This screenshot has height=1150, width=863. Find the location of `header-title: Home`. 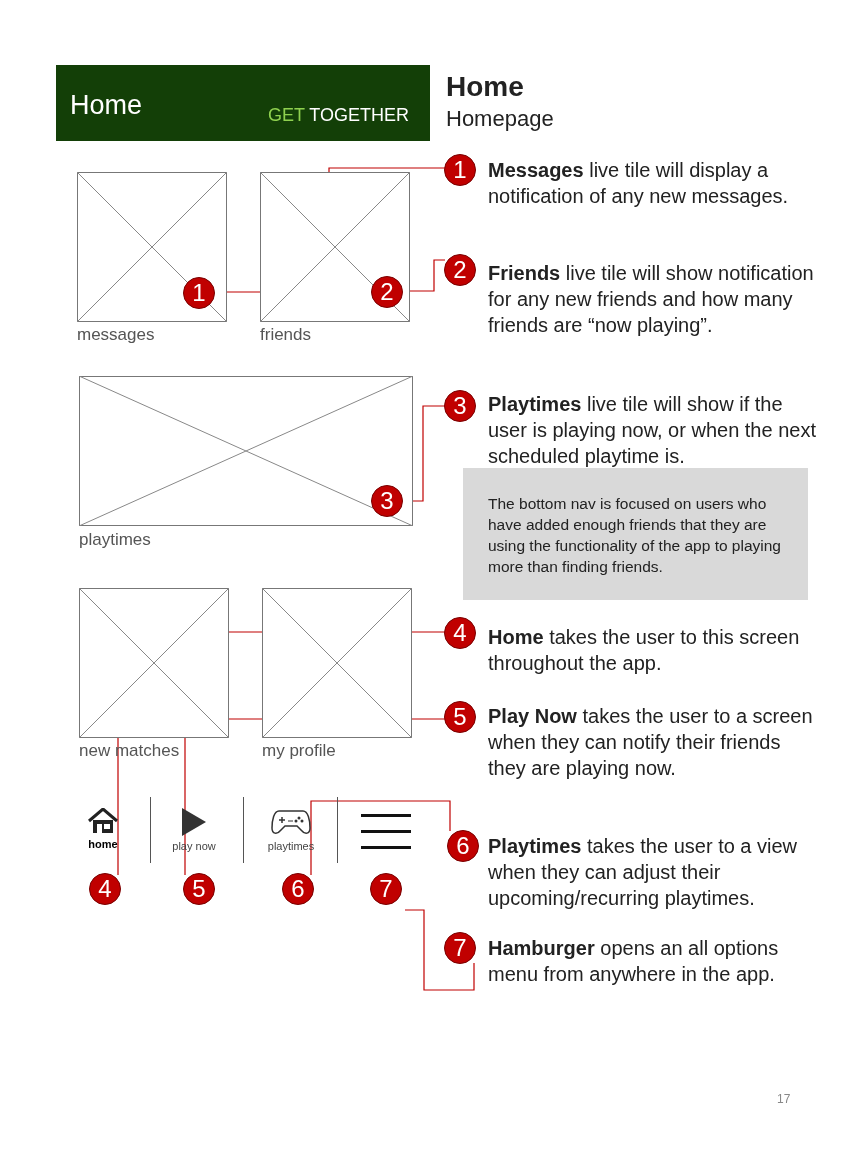

header-title: Home is located at coordinates (106, 105).